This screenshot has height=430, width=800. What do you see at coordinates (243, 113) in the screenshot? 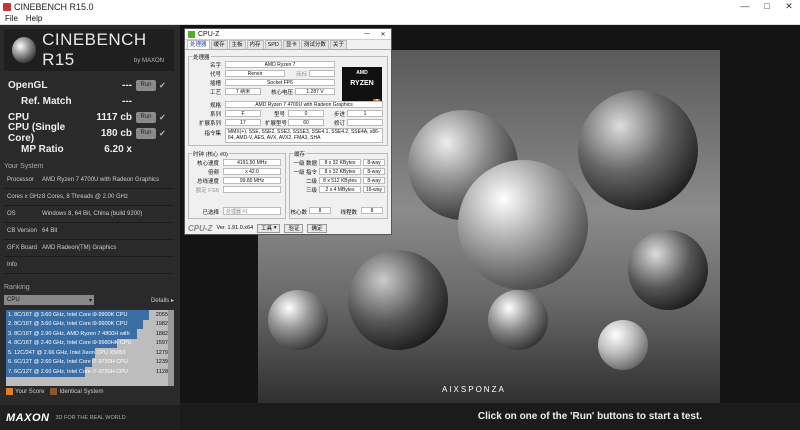
I see `family-field: F` at bounding box center [243, 113].